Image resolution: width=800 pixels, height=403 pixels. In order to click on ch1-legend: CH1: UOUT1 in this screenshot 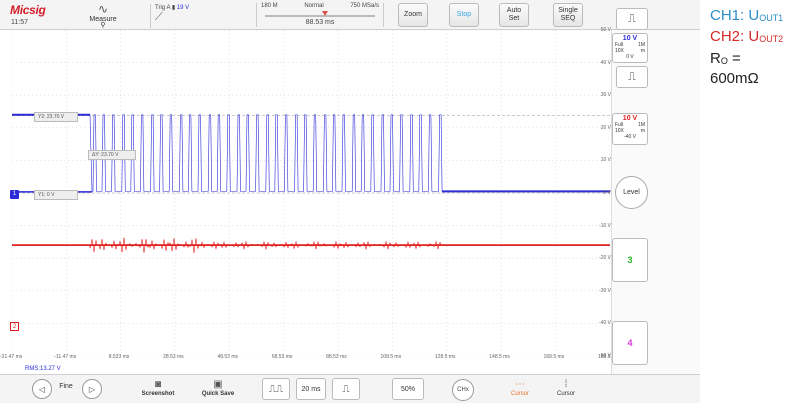, I will do `click(746, 15)`.